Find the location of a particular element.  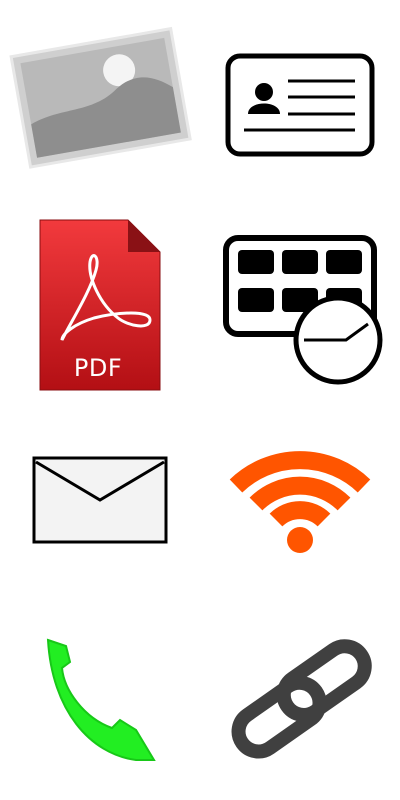

image-photo-icon is located at coordinates (100, 100).